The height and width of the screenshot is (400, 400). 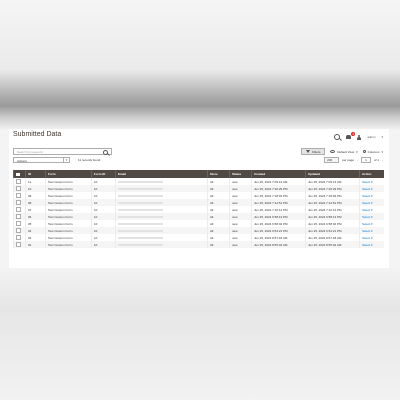 I want to click on mass-actions-select: Actions ▾, so click(x=41, y=160).